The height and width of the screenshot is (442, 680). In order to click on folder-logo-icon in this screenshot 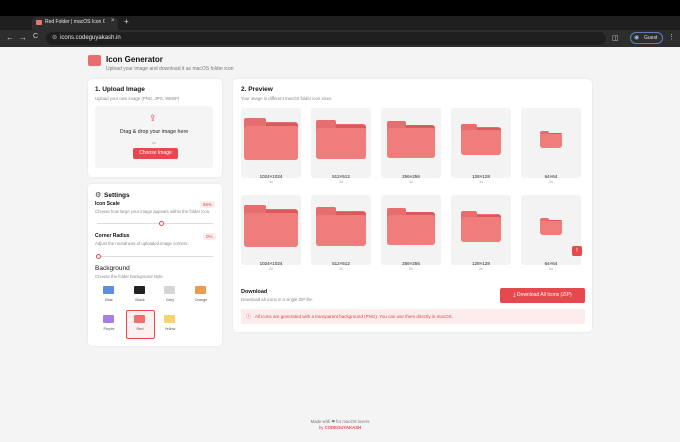, I will do `click(94, 60)`.